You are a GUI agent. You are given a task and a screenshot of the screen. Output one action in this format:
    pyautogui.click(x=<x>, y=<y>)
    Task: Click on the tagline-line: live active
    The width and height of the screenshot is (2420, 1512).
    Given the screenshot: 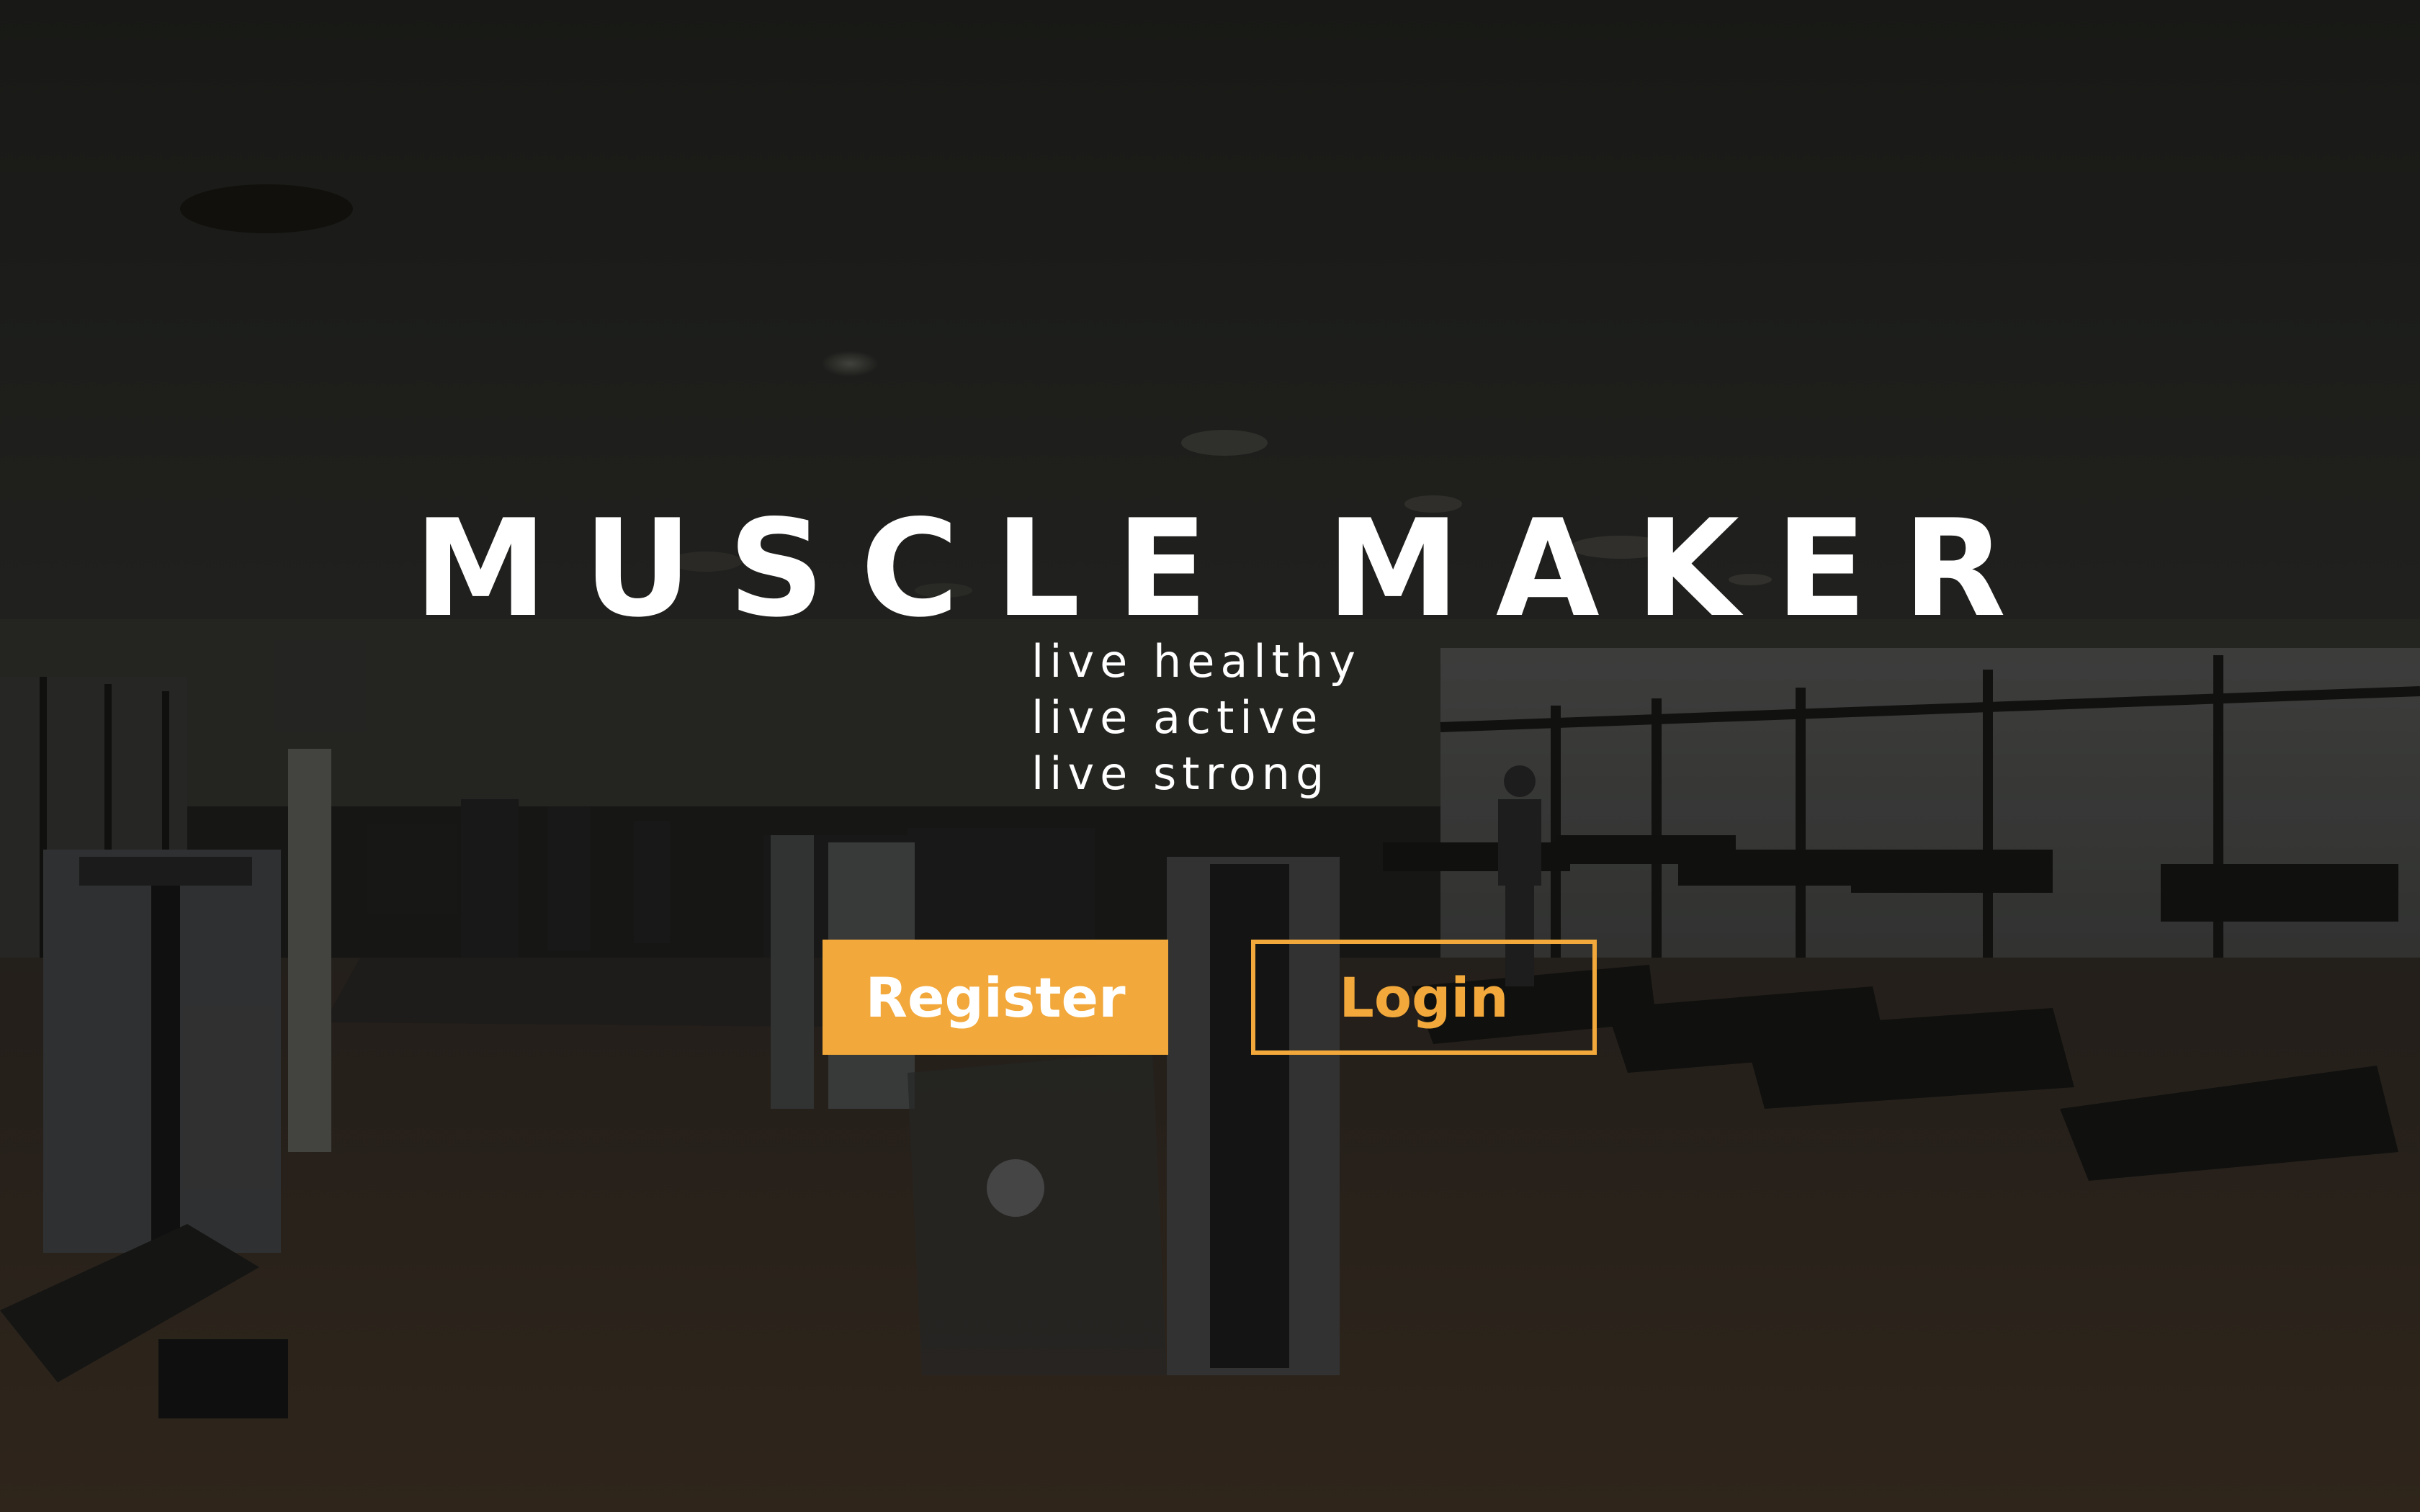 What is the action you would take?
    pyautogui.click(x=1177, y=717)
    